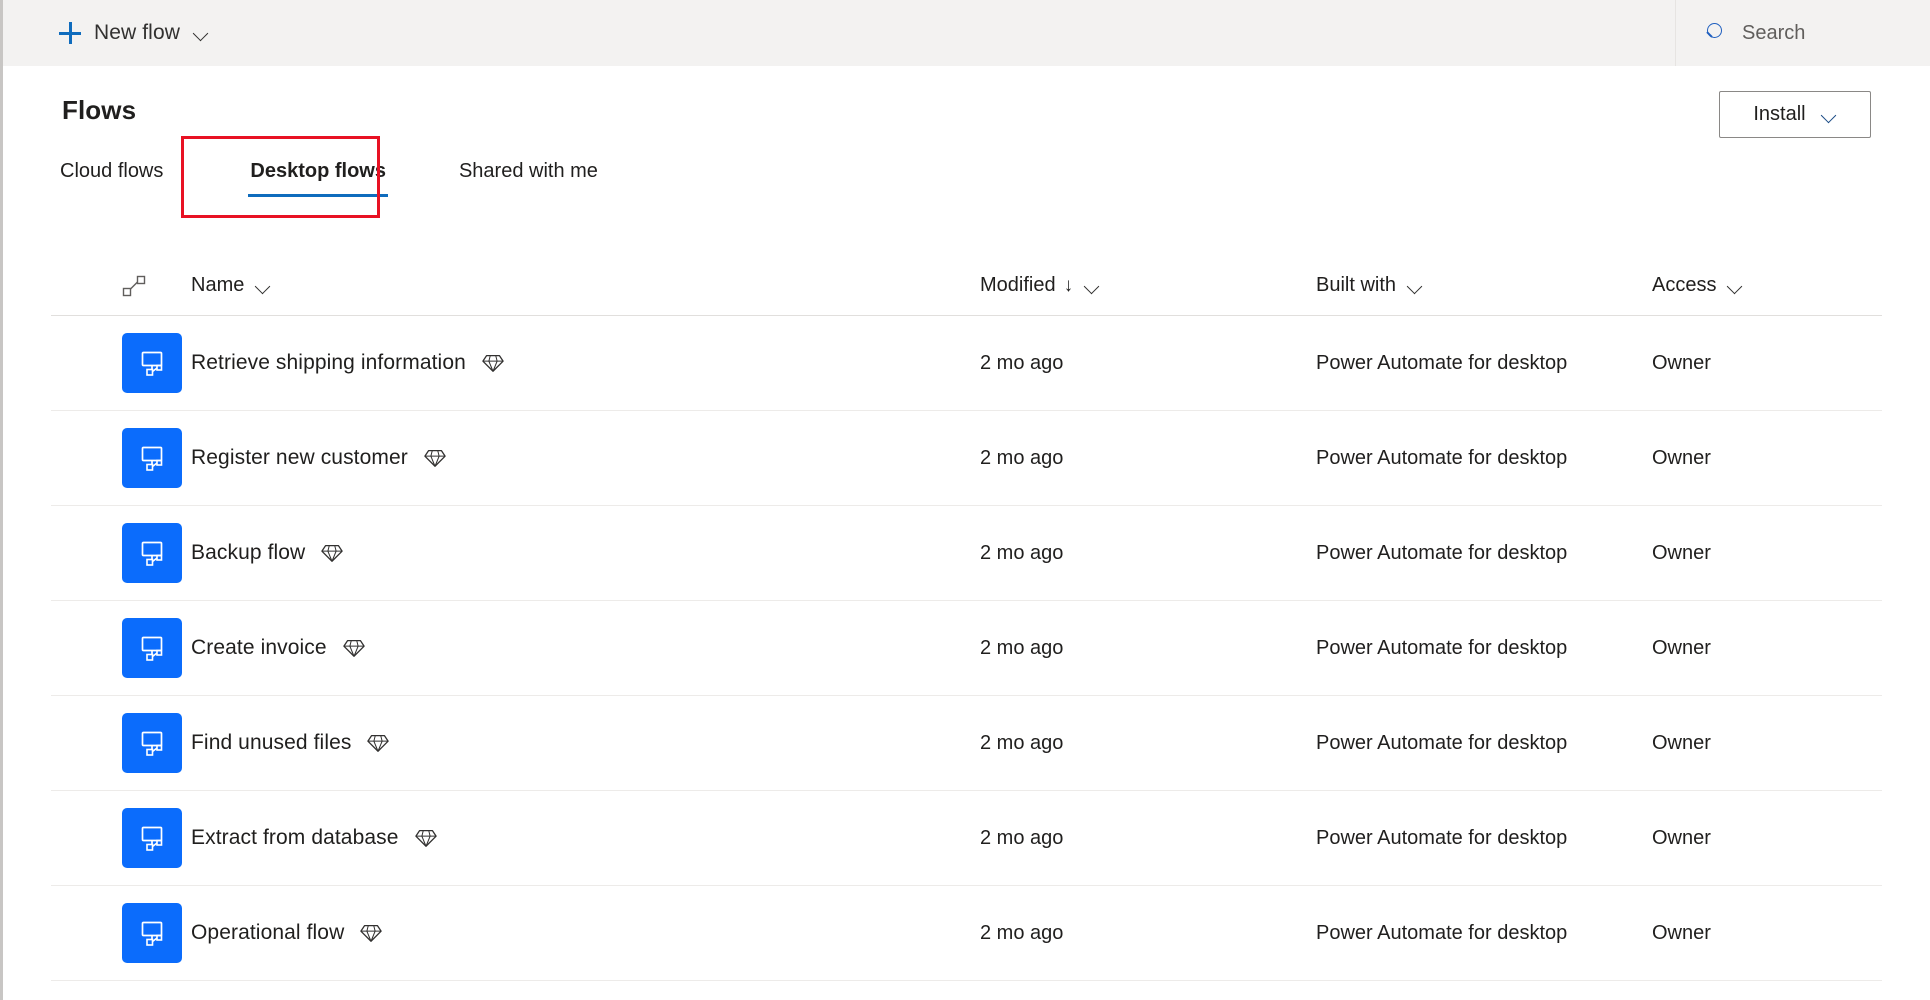 This screenshot has height=1000, width=1930. What do you see at coordinates (267, 933) in the screenshot?
I see `flow-name-link: Operational flow` at bounding box center [267, 933].